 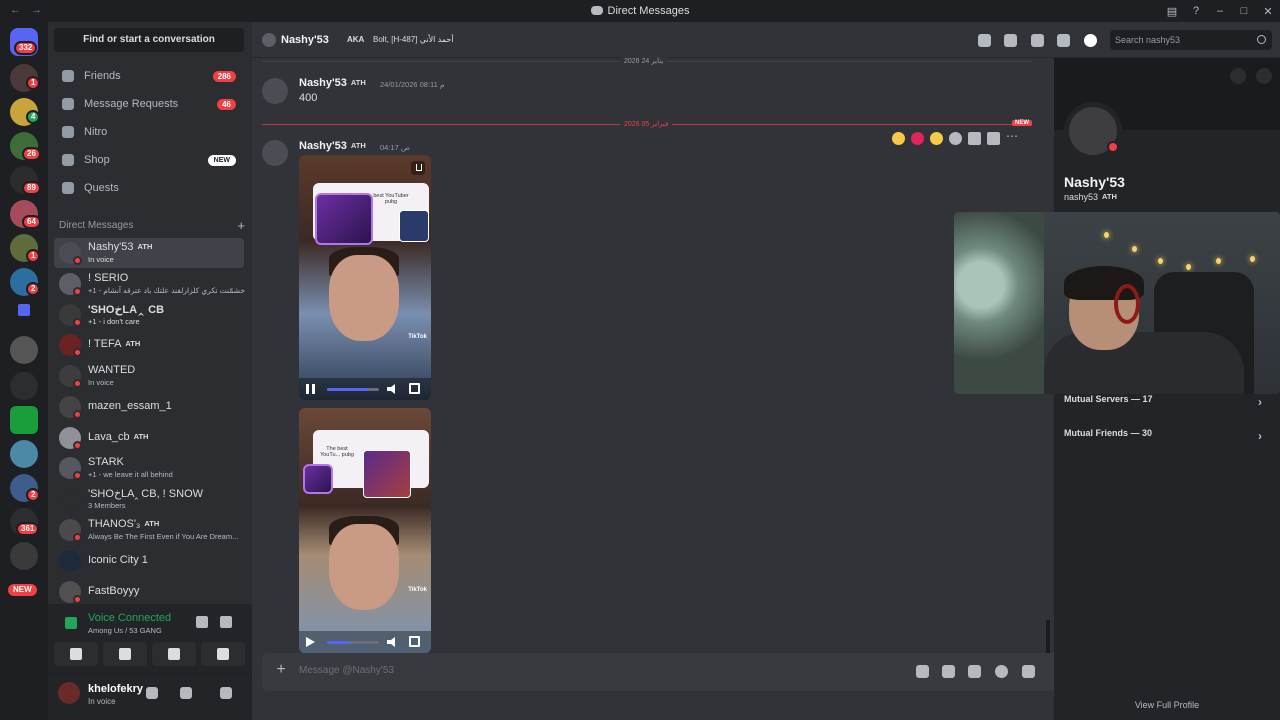 I want to click on headphones-icon, so click(x=186, y=693).